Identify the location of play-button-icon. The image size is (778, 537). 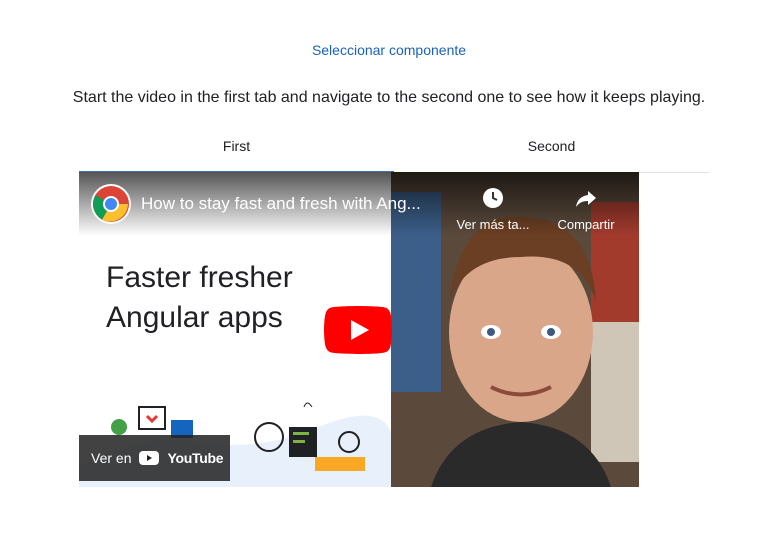
(358, 330).